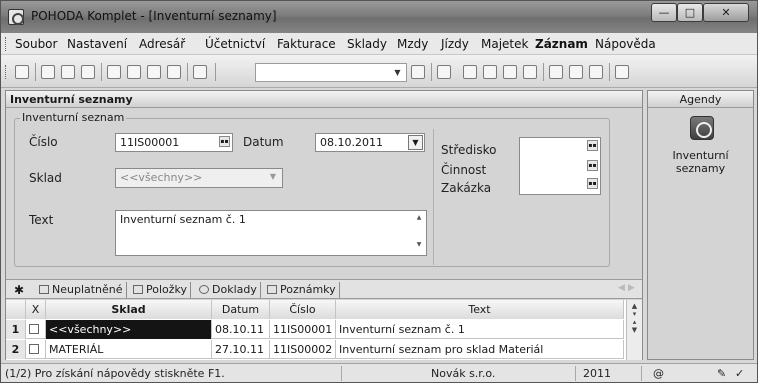  What do you see at coordinates (466, 188) in the screenshot?
I see `zakazka-label: Zakázka` at bounding box center [466, 188].